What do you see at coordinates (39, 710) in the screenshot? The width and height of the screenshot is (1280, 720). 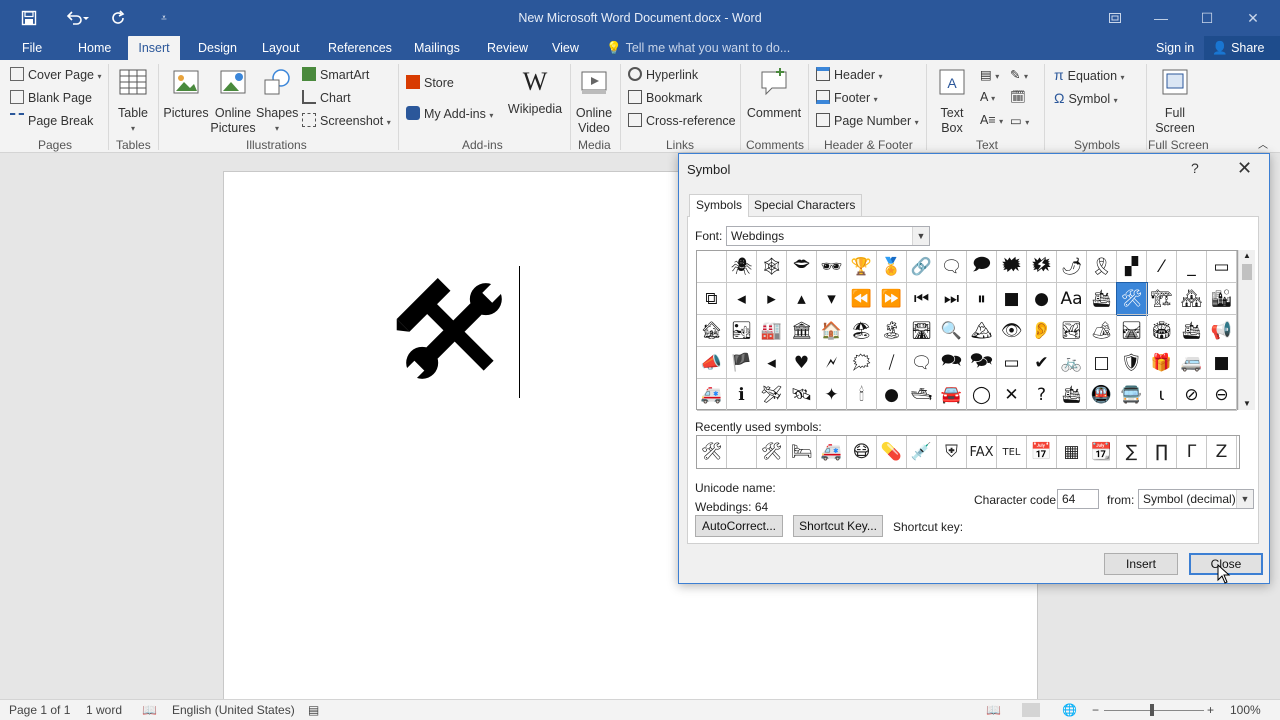 I see `page-count: Page 1 of 1` at bounding box center [39, 710].